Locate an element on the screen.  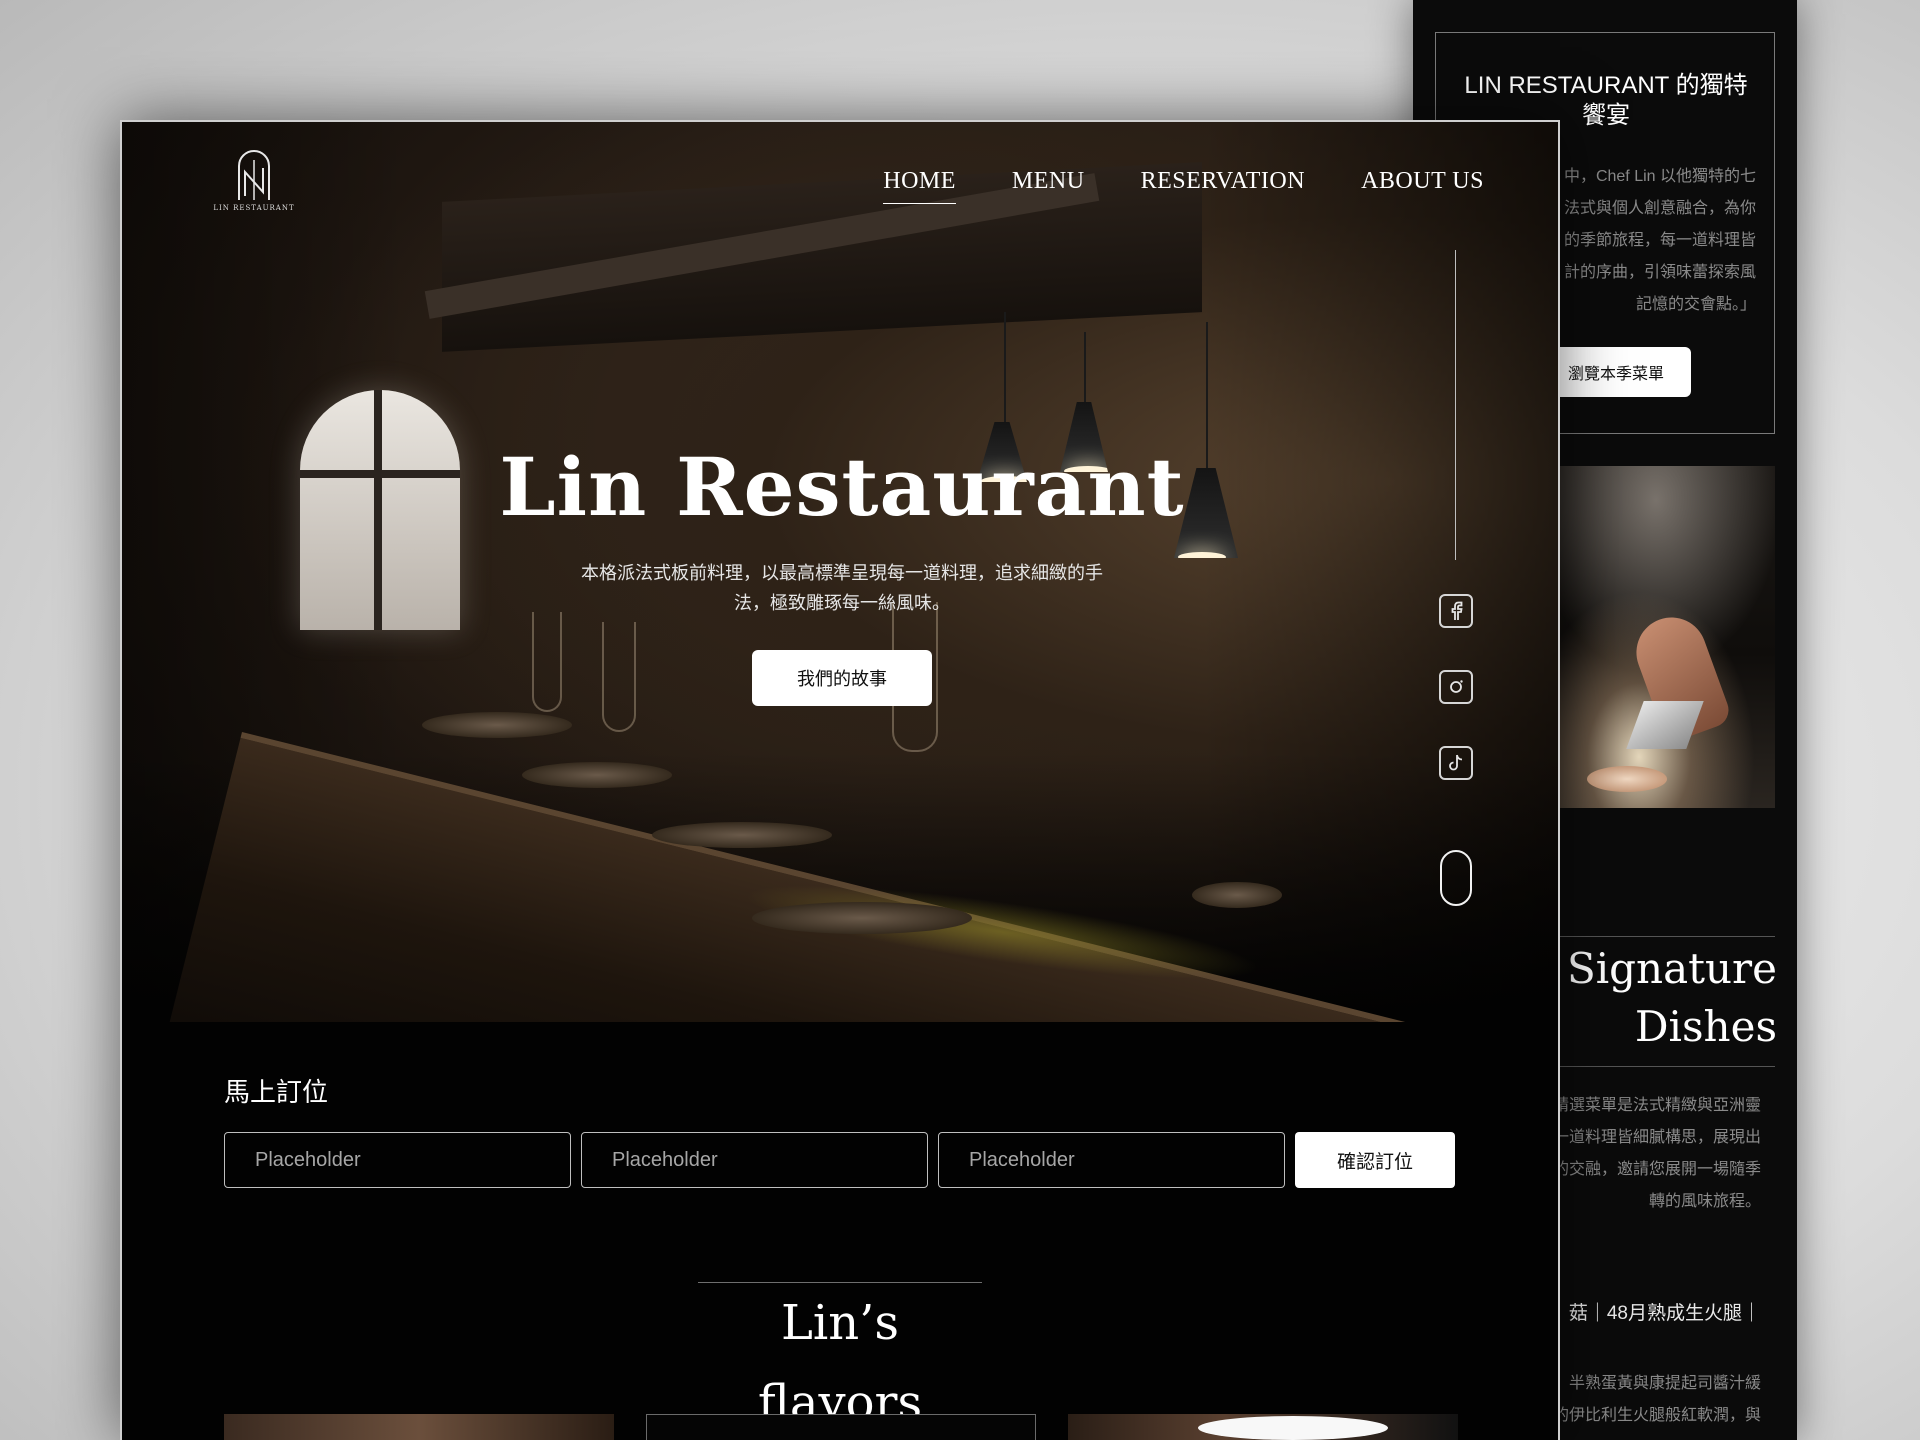
spatula is located at coordinates (1665, 725).